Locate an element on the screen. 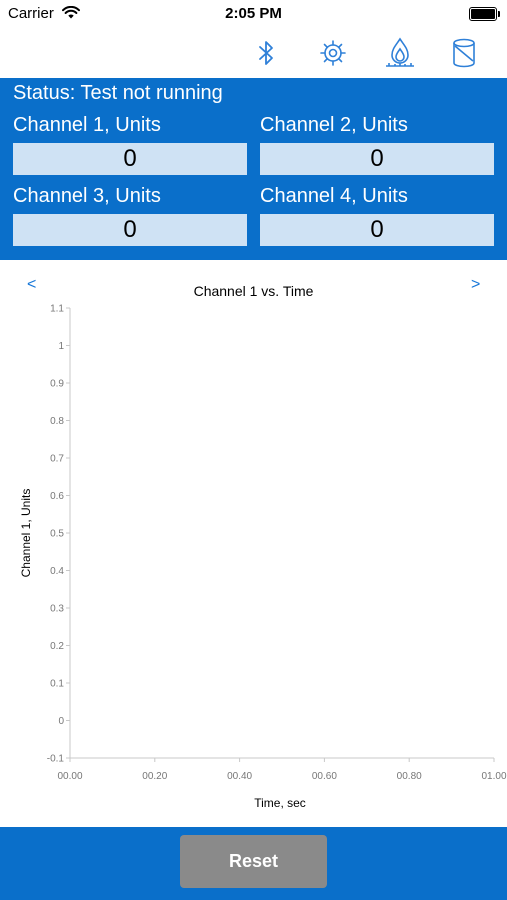  x-tick-label: 00.20 is located at coordinates (154, 776).